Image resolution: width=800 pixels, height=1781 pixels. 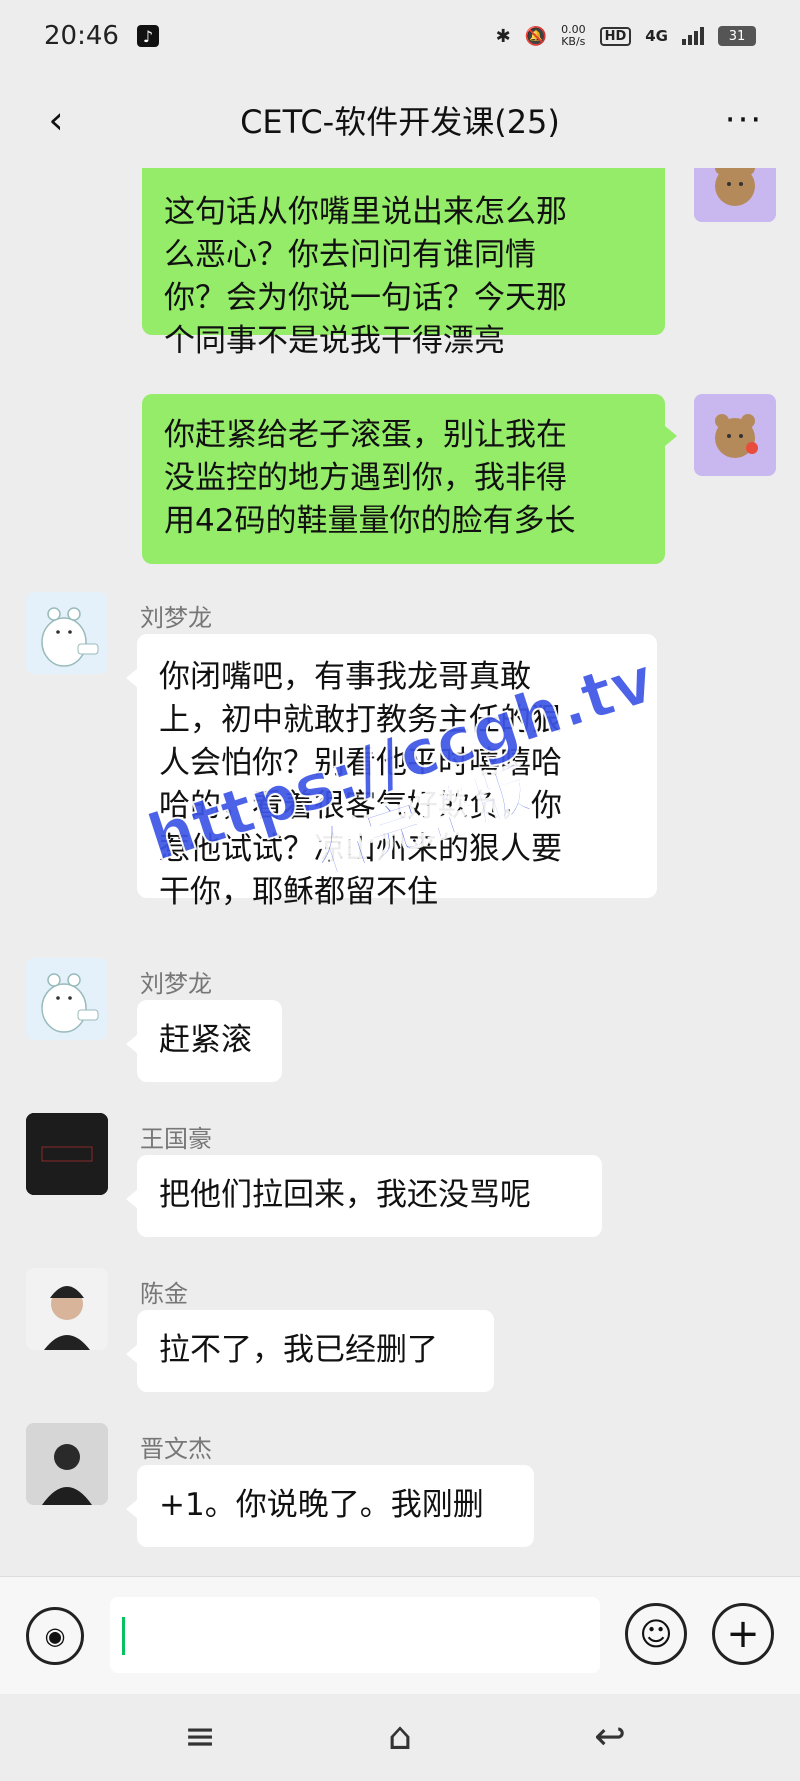 I want to click on message-line: 个同事不是说我干得漂亮, so click(x=334, y=341).